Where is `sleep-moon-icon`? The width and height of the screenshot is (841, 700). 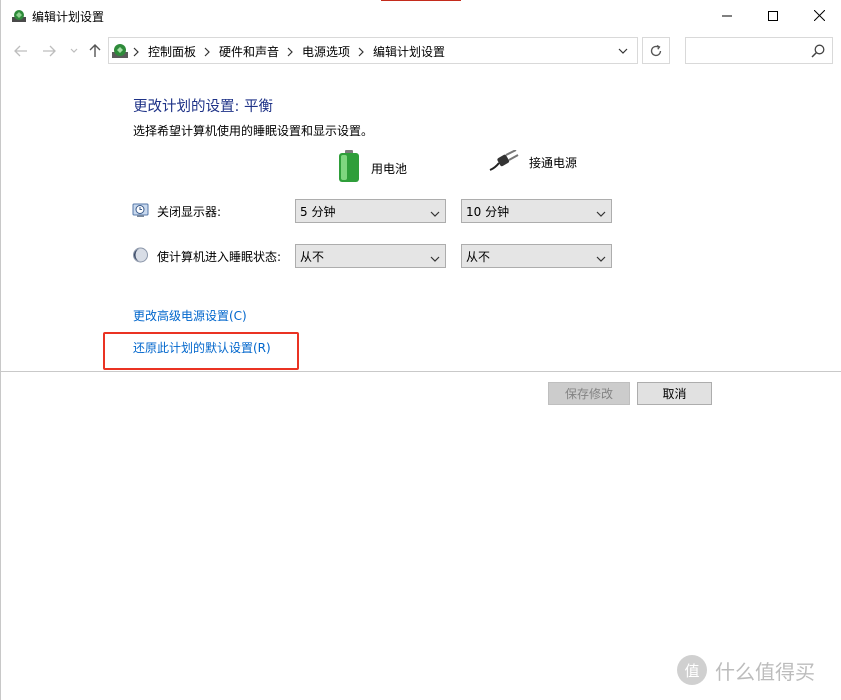
sleep-moon-icon is located at coordinates (140, 256).